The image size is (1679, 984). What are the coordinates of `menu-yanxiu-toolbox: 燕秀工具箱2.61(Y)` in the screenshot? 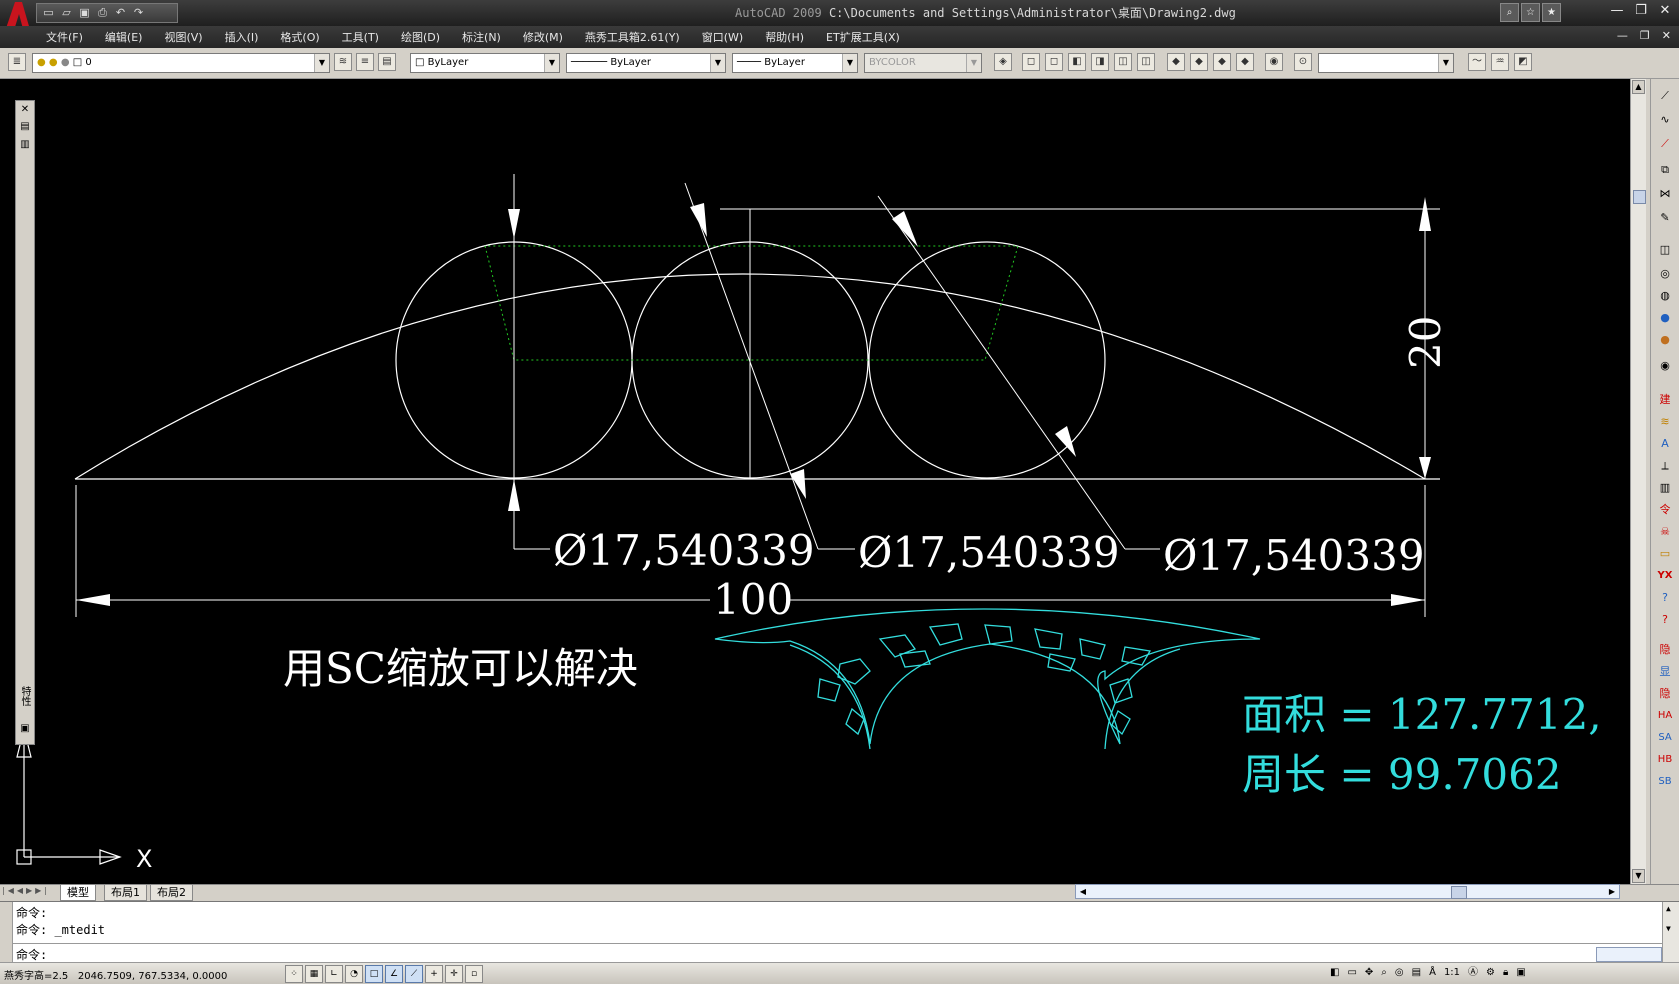 It's located at (632, 37).